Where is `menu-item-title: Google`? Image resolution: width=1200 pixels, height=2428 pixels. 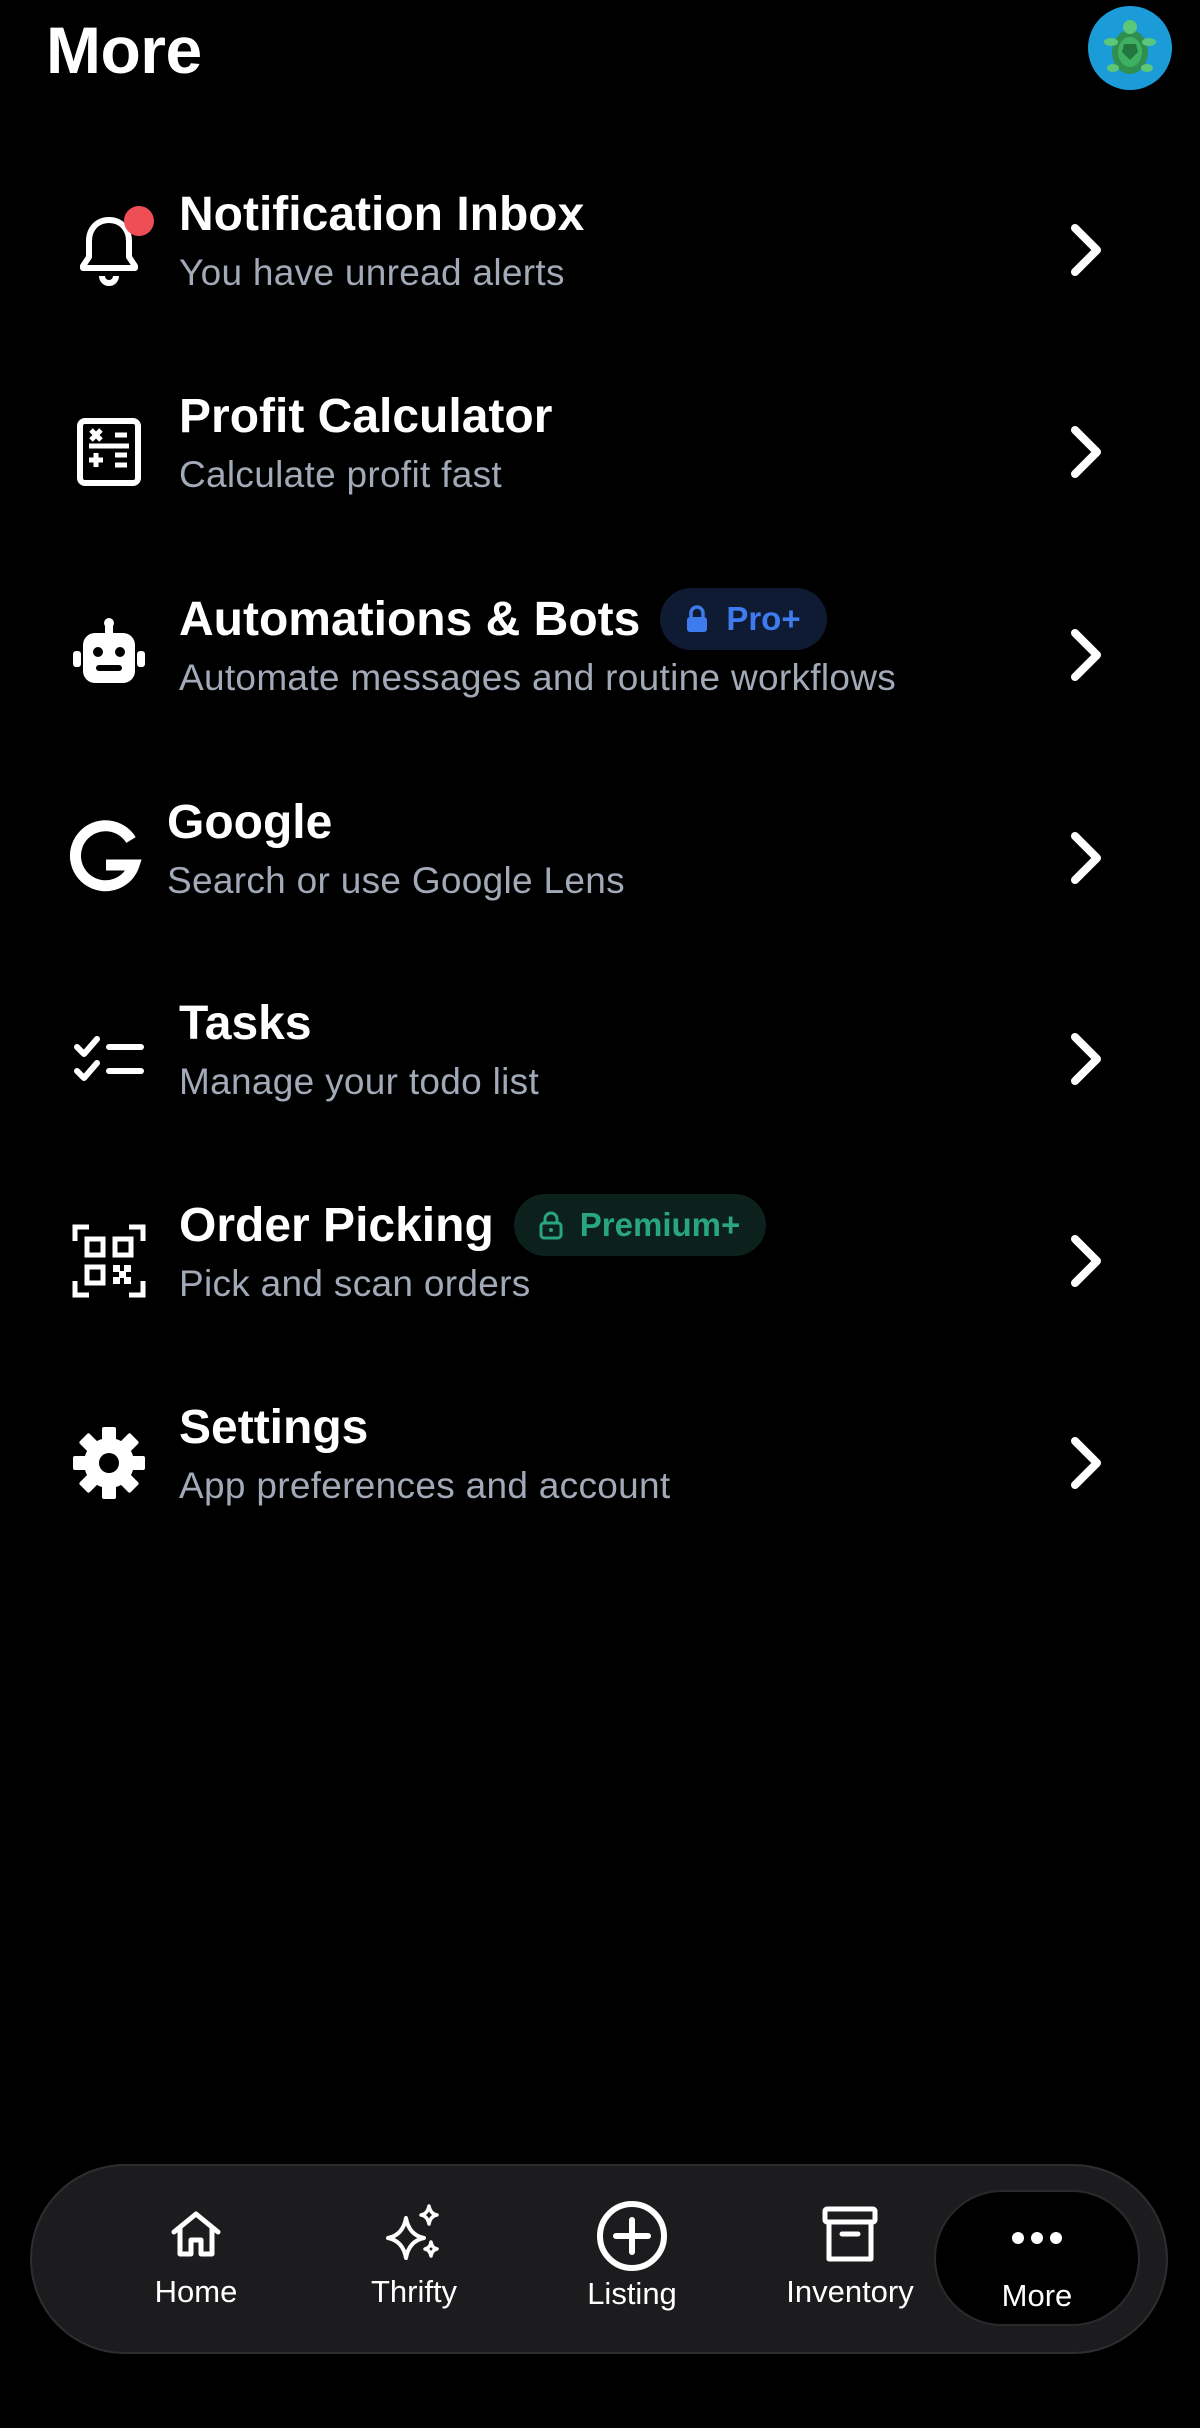 menu-item-title: Google is located at coordinates (250, 822).